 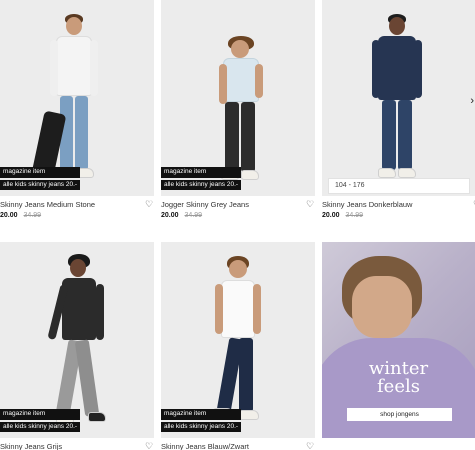 What do you see at coordinates (398, 340) in the screenshot?
I see `promo-banner: winter feels shop jongens` at bounding box center [398, 340].